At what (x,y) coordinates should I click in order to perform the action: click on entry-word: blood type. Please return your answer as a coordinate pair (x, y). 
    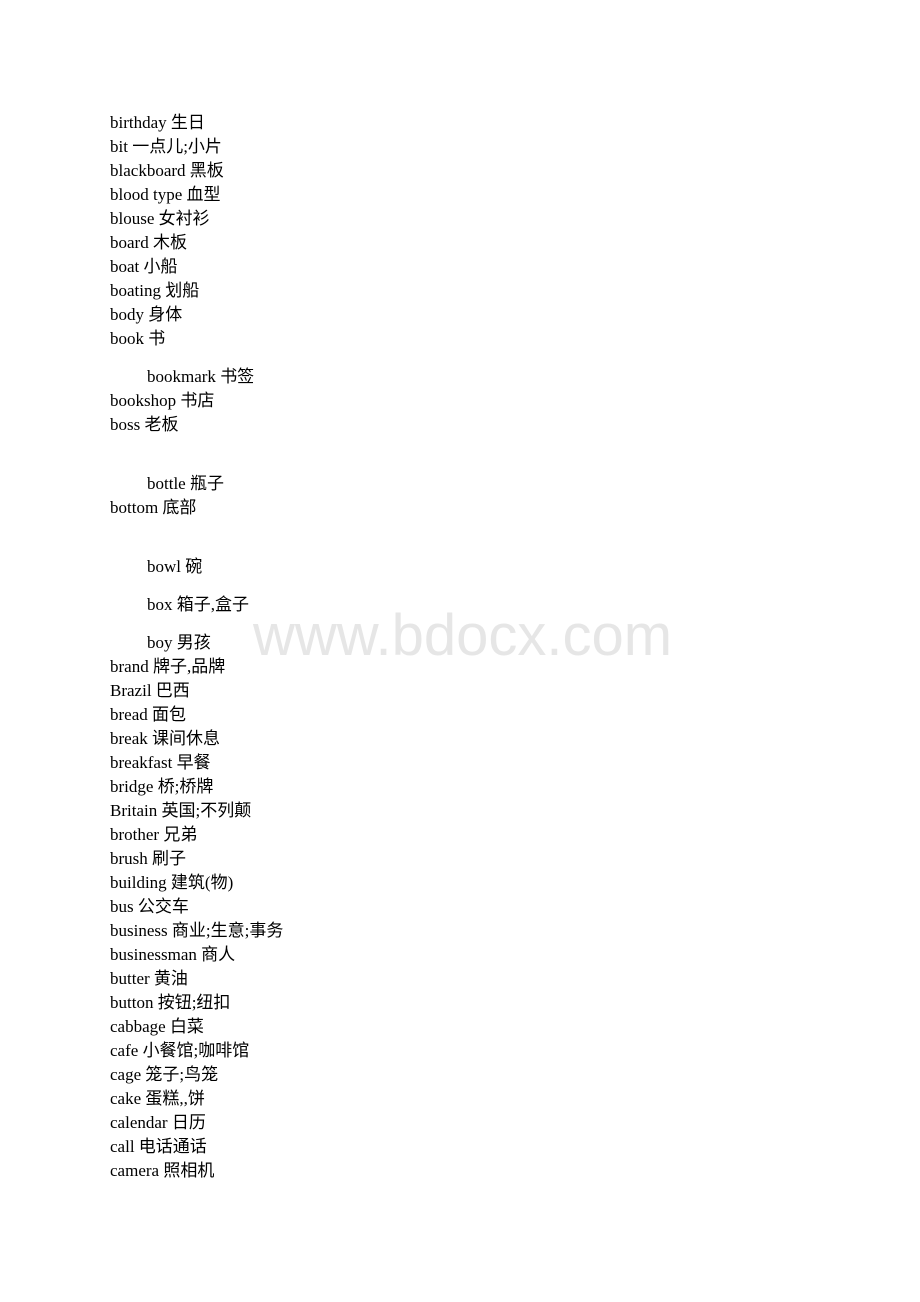
    Looking at the image, I should click on (146, 194).